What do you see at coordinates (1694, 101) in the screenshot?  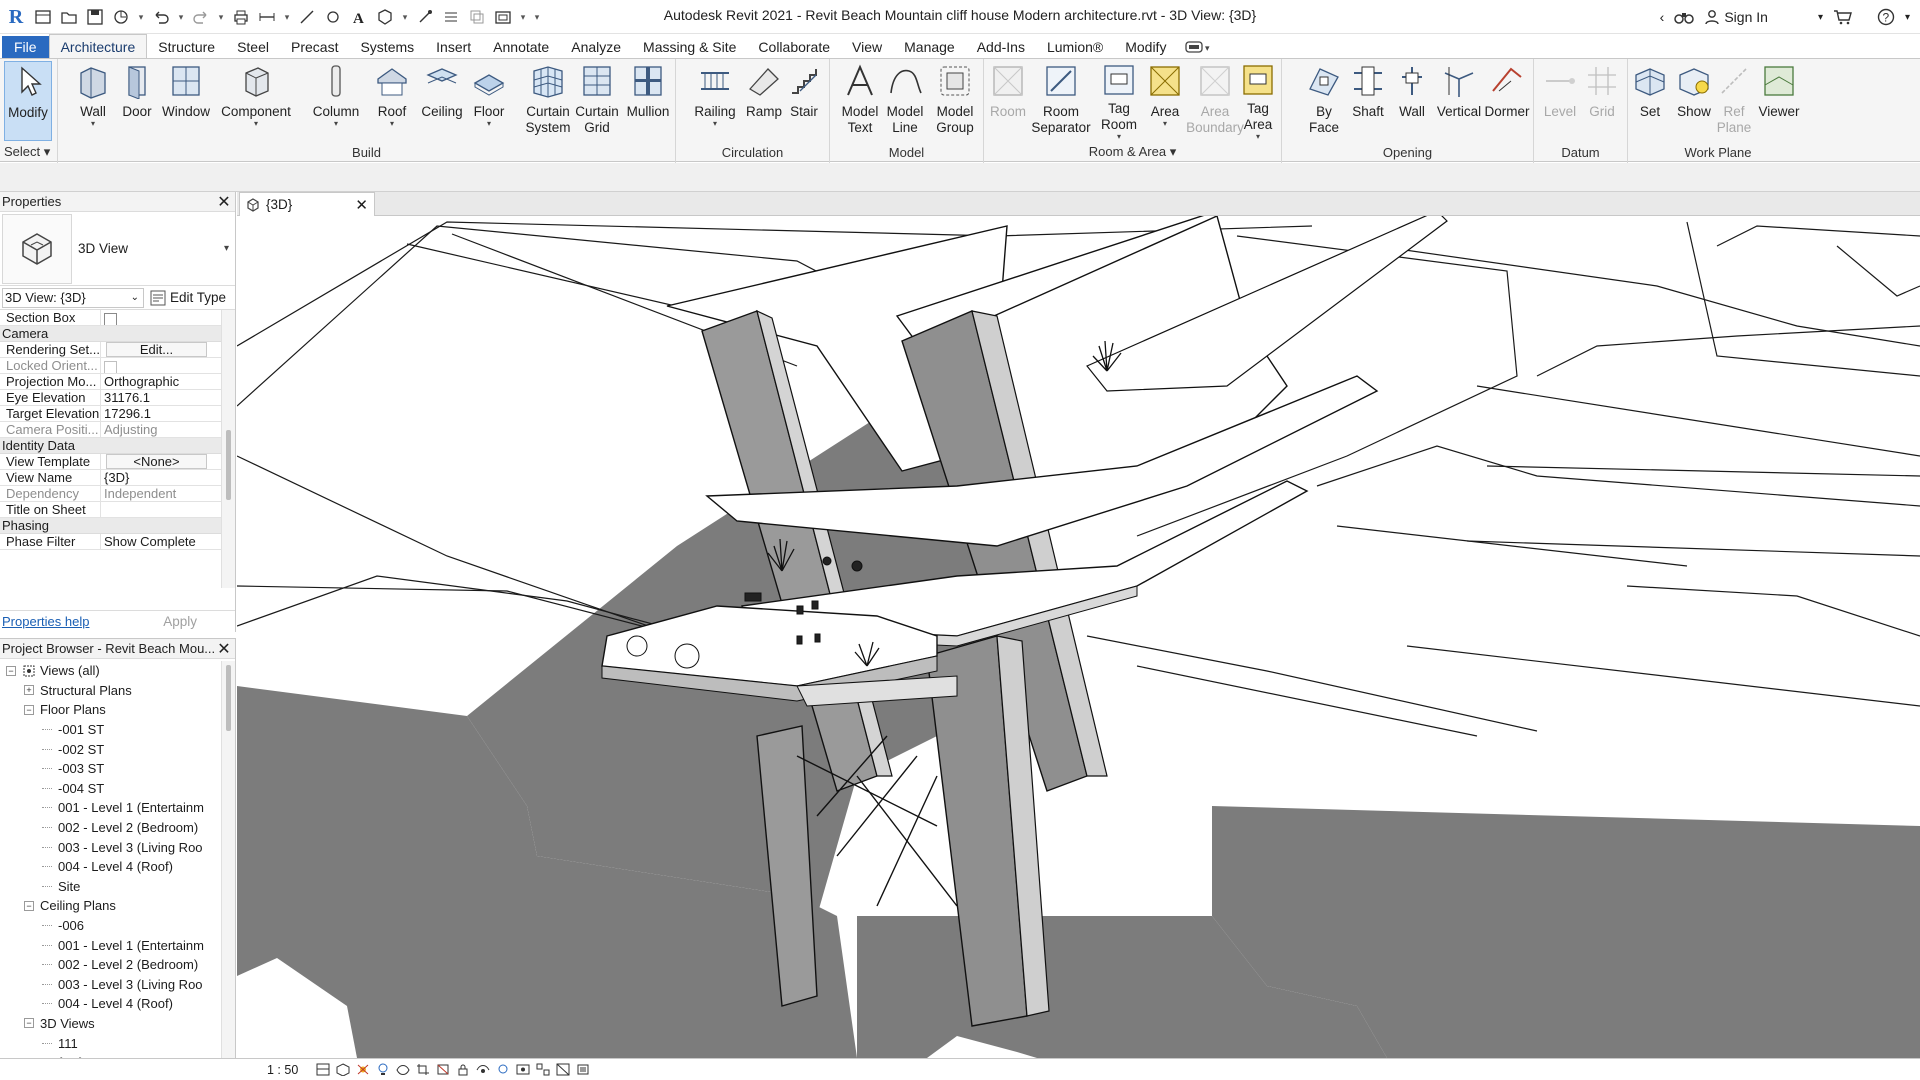 I see `show-button: Show` at bounding box center [1694, 101].